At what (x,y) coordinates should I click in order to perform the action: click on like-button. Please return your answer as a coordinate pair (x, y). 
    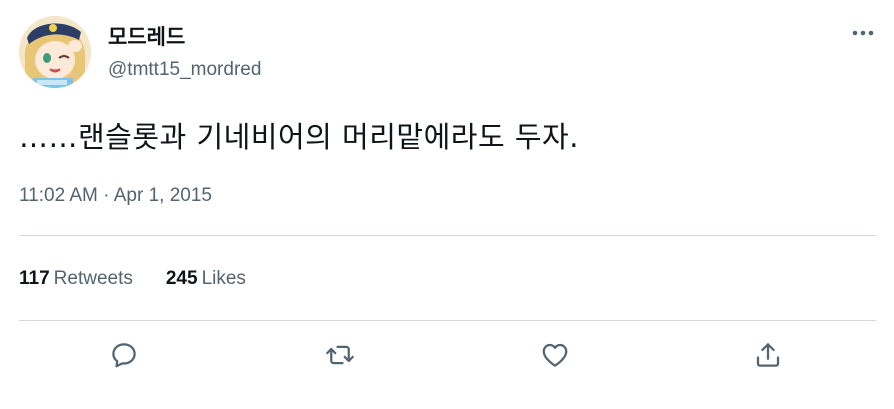
    Looking at the image, I should click on (555, 355).